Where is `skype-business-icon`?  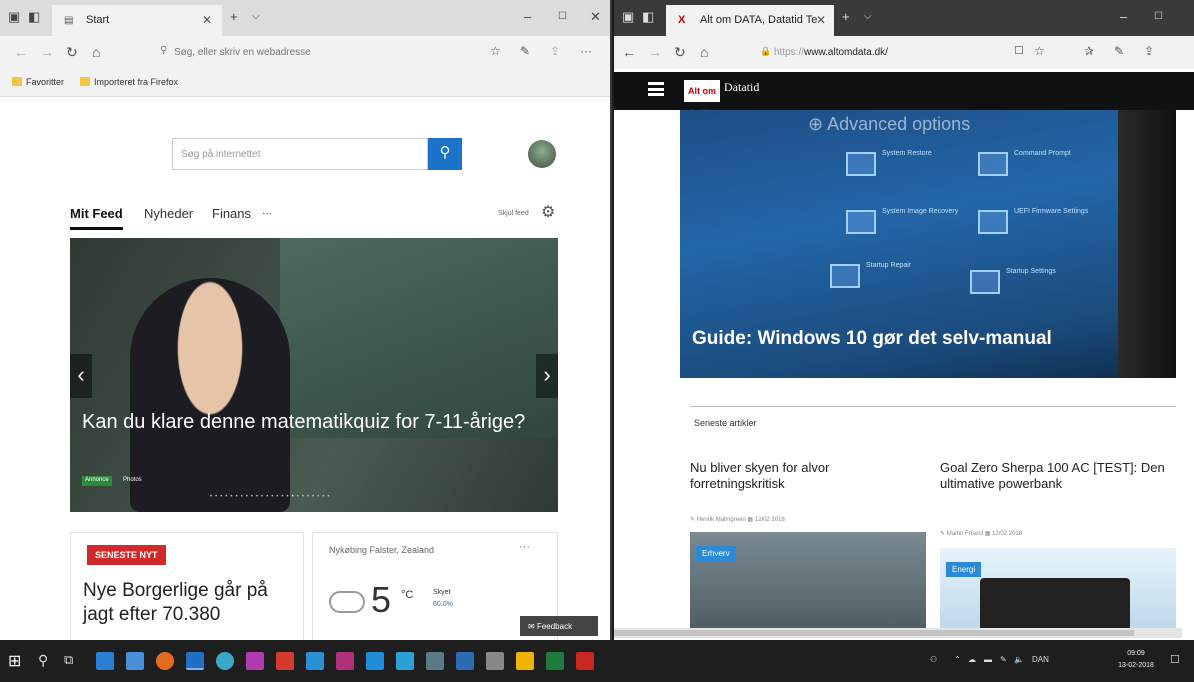 skype-business-icon is located at coordinates (405, 661).